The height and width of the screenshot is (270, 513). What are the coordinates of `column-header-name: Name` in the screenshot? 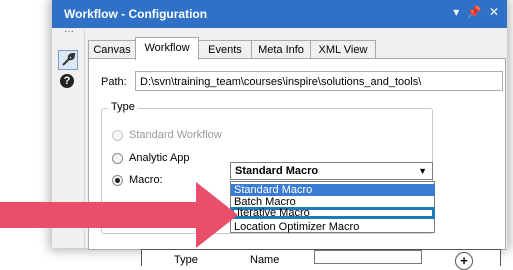 It's located at (265, 260).